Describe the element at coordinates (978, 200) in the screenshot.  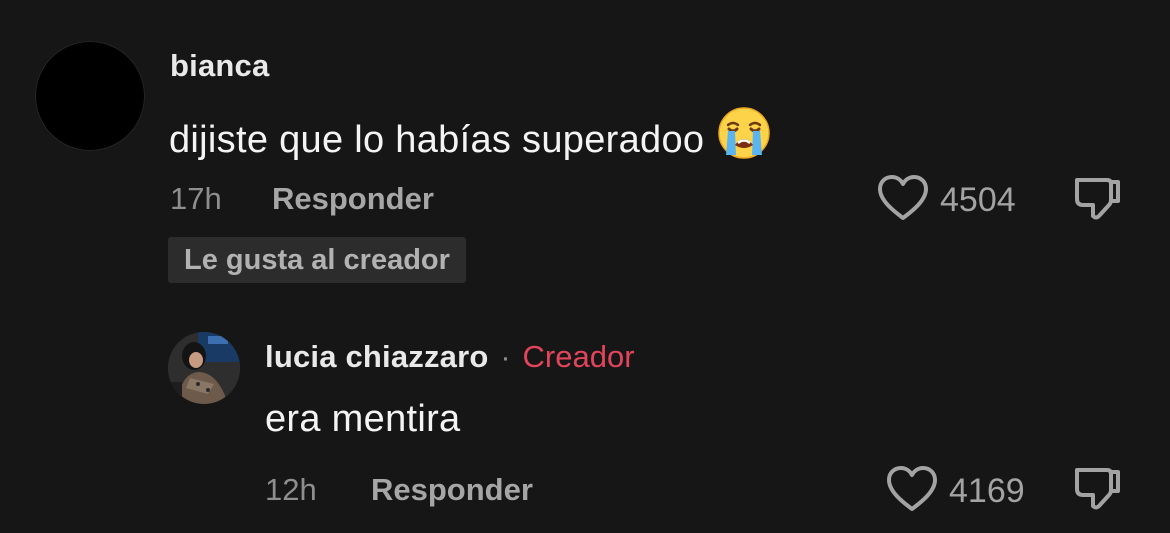
I see `like-count: 4504` at that location.